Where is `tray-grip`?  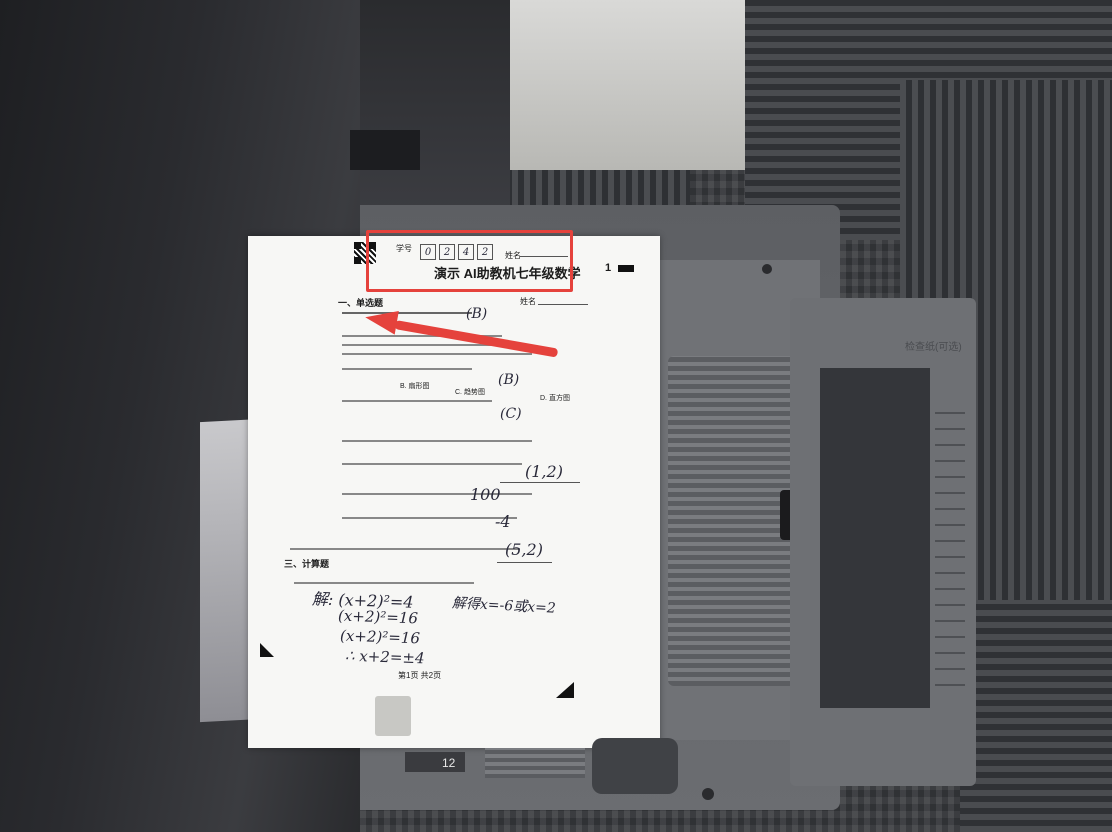
tray-grip is located at coordinates (535, 763).